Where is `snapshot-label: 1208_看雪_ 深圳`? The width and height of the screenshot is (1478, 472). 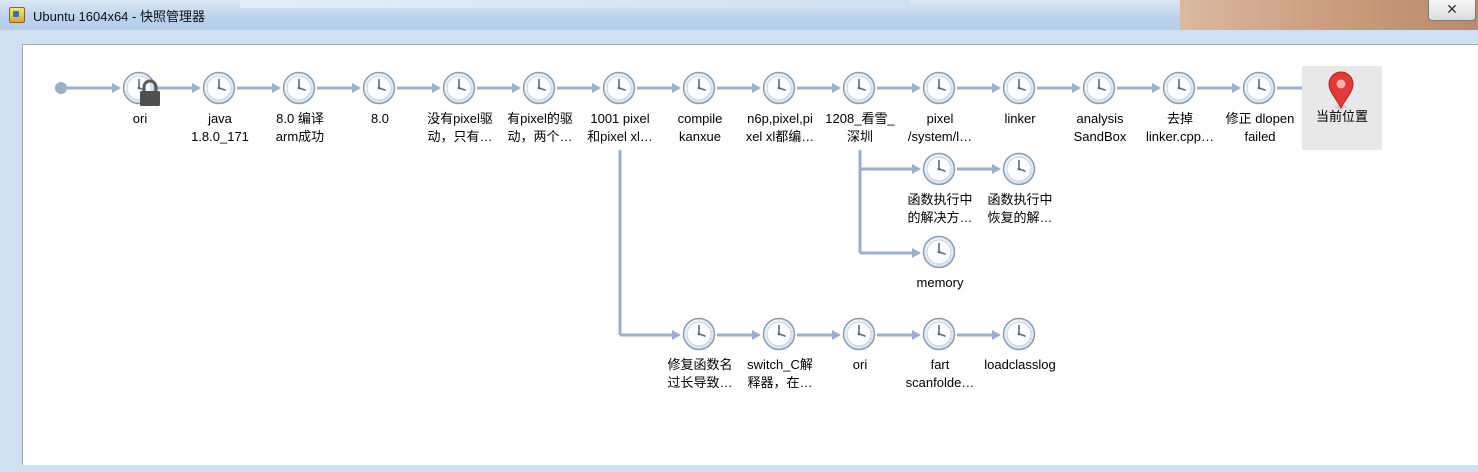
snapshot-label: 1208_看雪_ 深圳 is located at coordinates (860, 128).